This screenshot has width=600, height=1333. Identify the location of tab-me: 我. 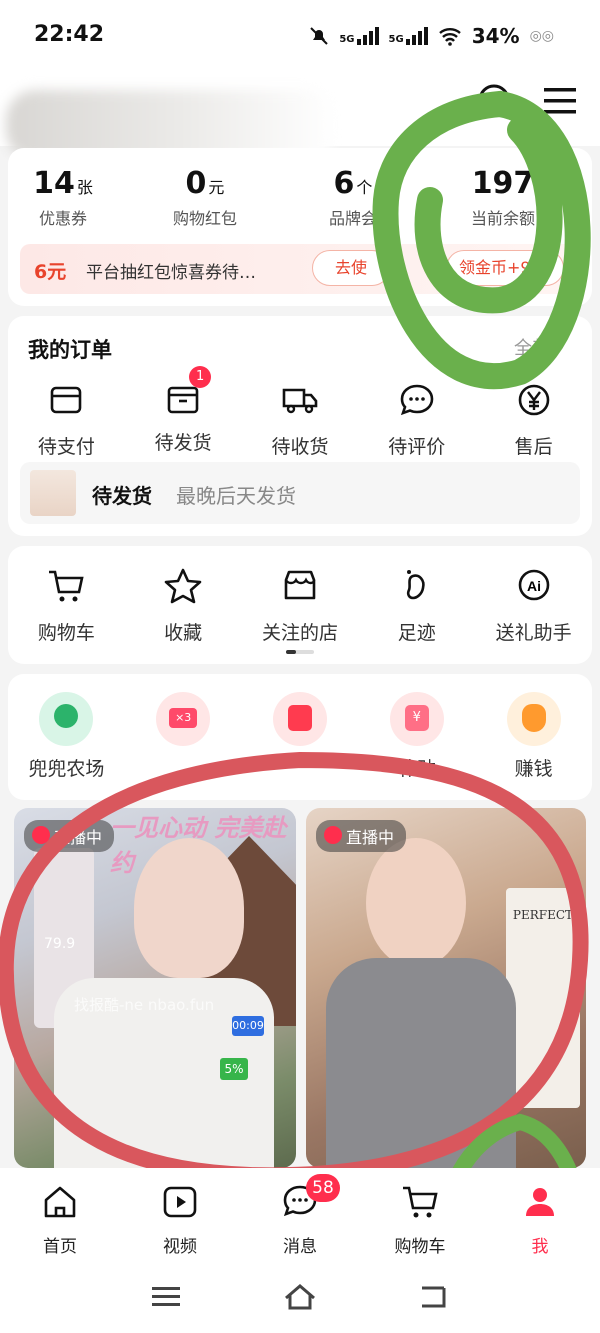
(540, 1219).